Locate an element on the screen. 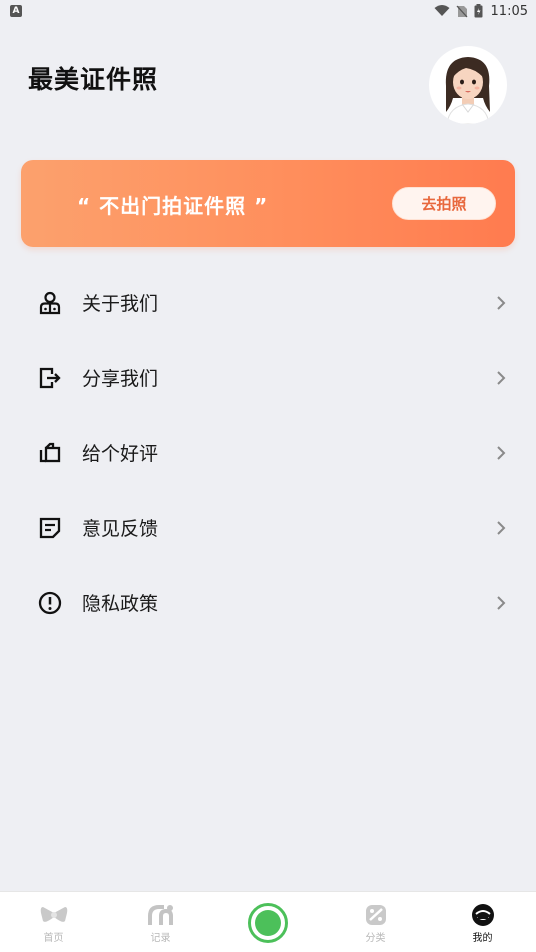 This screenshot has height=952, width=536. feedback-note-icon is located at coordinates (50, 528).